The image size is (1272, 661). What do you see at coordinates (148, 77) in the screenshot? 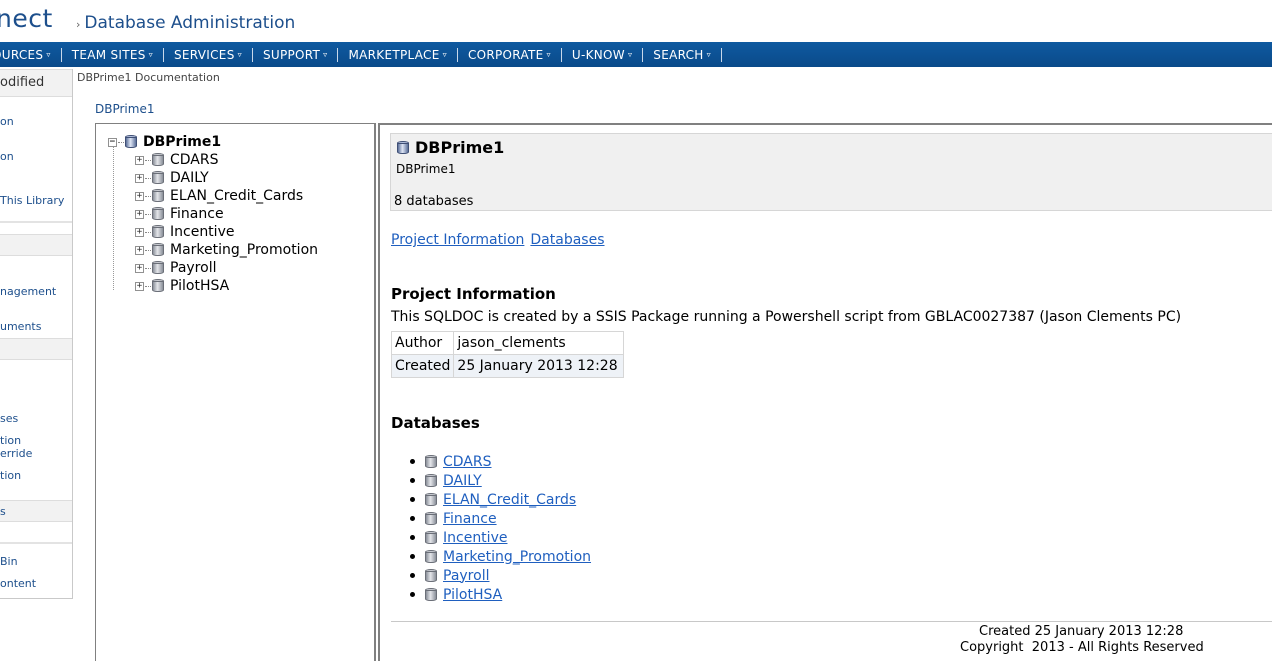
I see `breadcrumb: DBPrime1 Documentation` at bounding box center [148, 77].